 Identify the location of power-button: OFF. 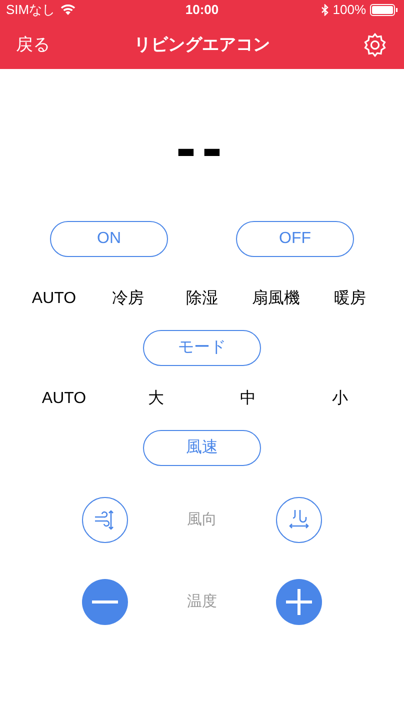
(295, 239).